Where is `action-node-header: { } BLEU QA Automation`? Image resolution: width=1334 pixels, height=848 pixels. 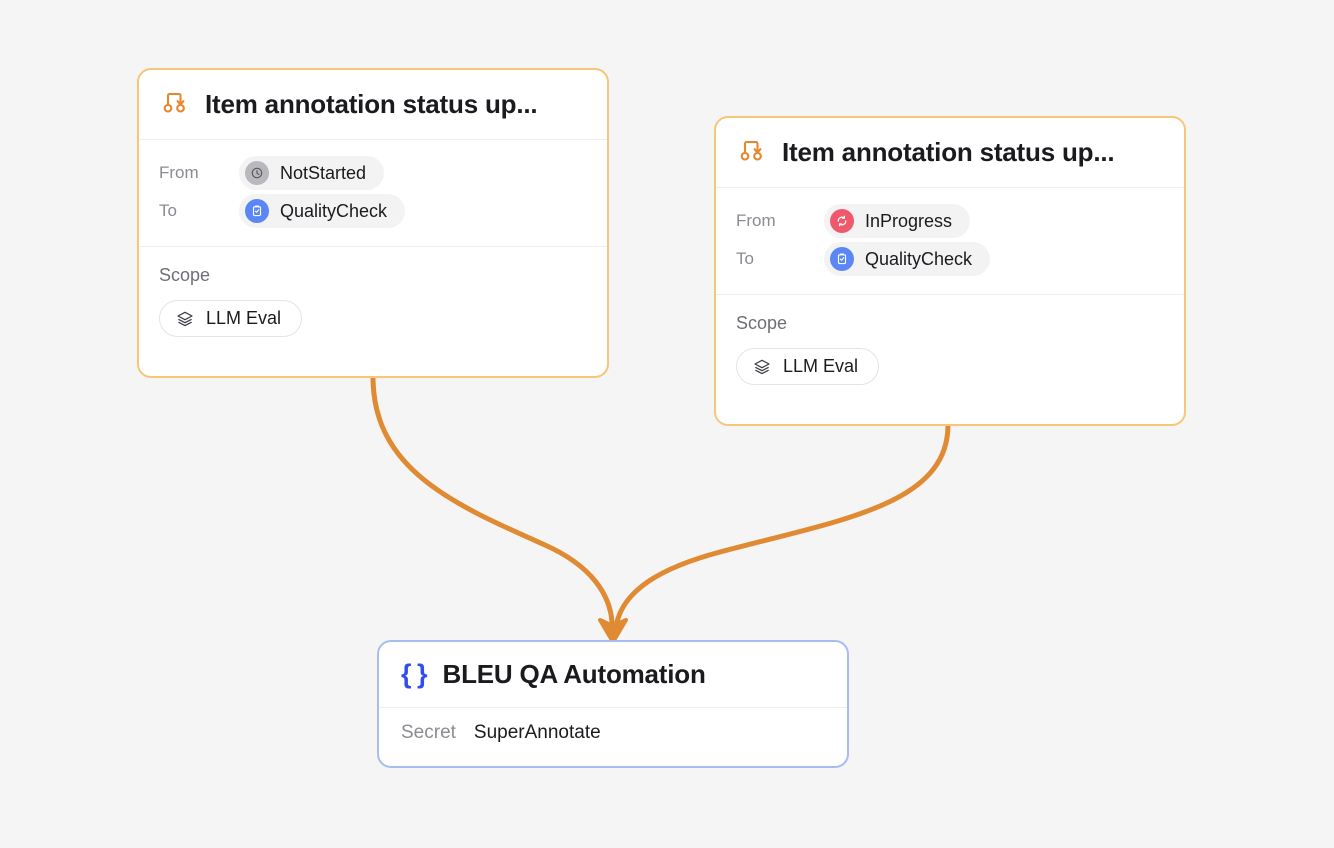
action-node-header: { } BLEU QA Automation is located at coordinates (613, 675).